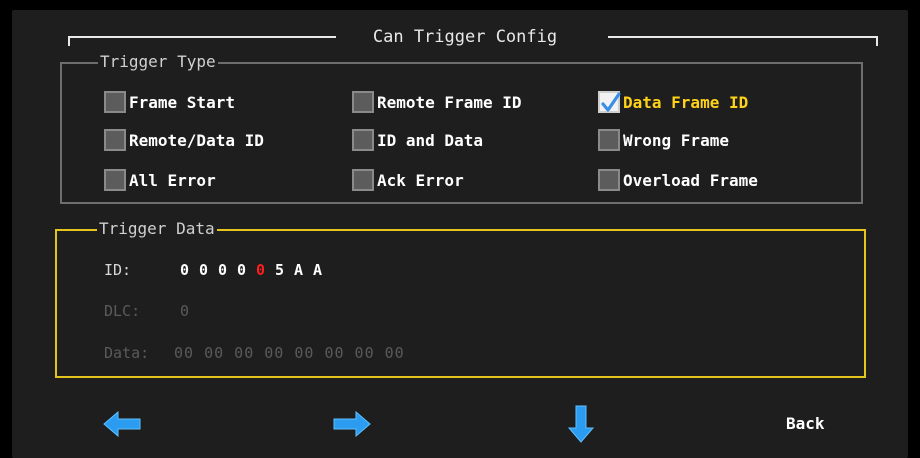 The image size is (920, 458). I want to click on arrow-left-icon, so click(122, 424).